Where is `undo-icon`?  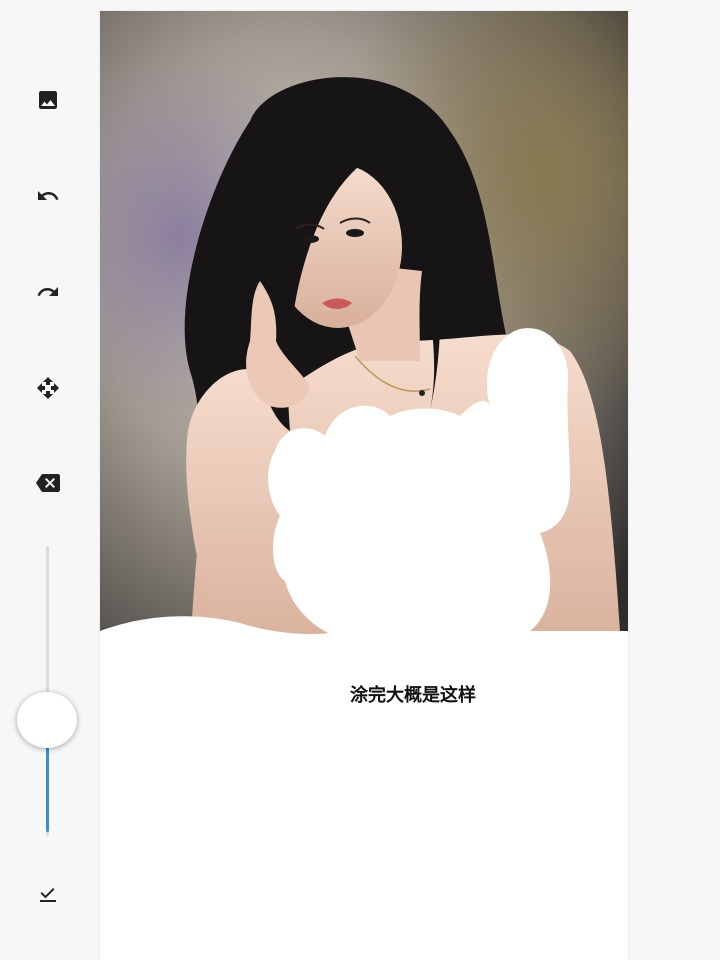
undo-icon is located at coordinates (48, 195).